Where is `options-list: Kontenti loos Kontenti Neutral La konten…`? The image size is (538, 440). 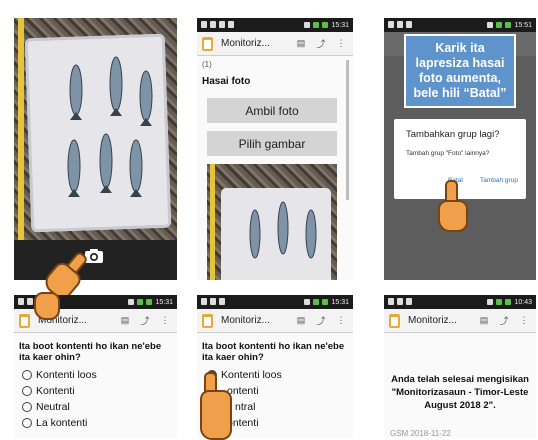 options-list: Kontenti loos Kontenti Neutral La konten… is located at coordinates (59, 399).